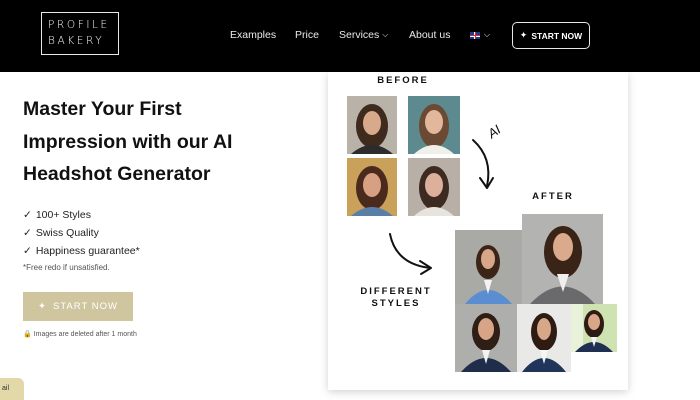 The image size is (700, 400). What do you see at coordinates (27, 334) in the screenshot?
I see `lock-icon: 🔒` at bounding box center [27, 334].